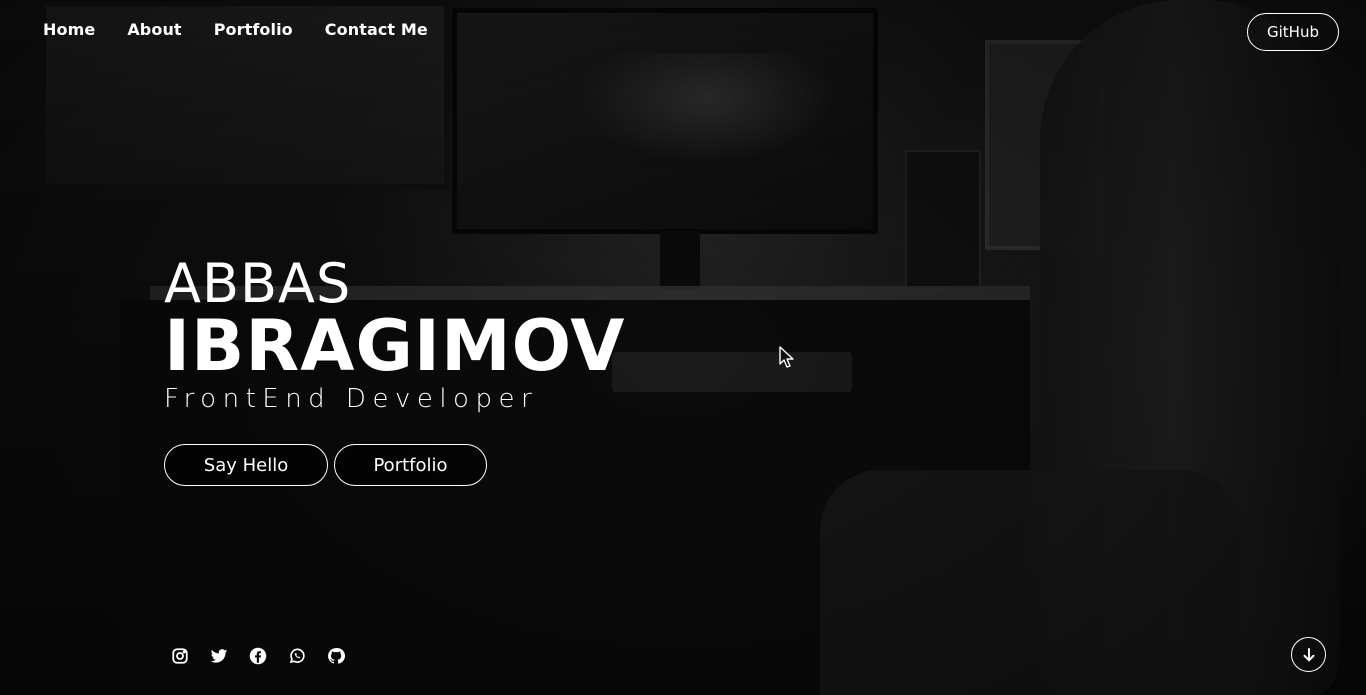  What do you see at coordinates (154, 29) in the screenshot?
I see `nav-about-link: About` at bounding box center [154, 29].